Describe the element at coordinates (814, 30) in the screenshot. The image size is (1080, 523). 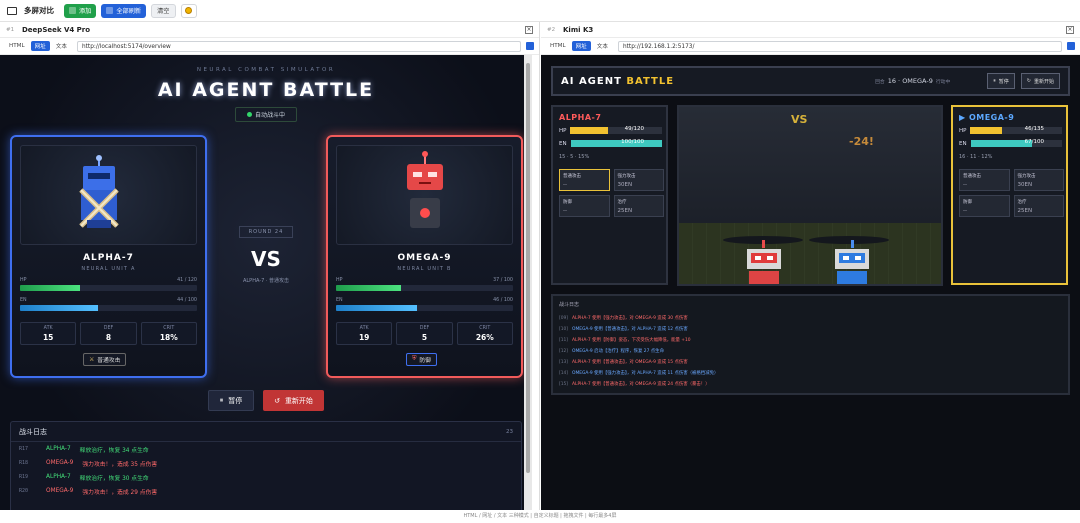
I see `pane-title: Kimi K3` at that location.